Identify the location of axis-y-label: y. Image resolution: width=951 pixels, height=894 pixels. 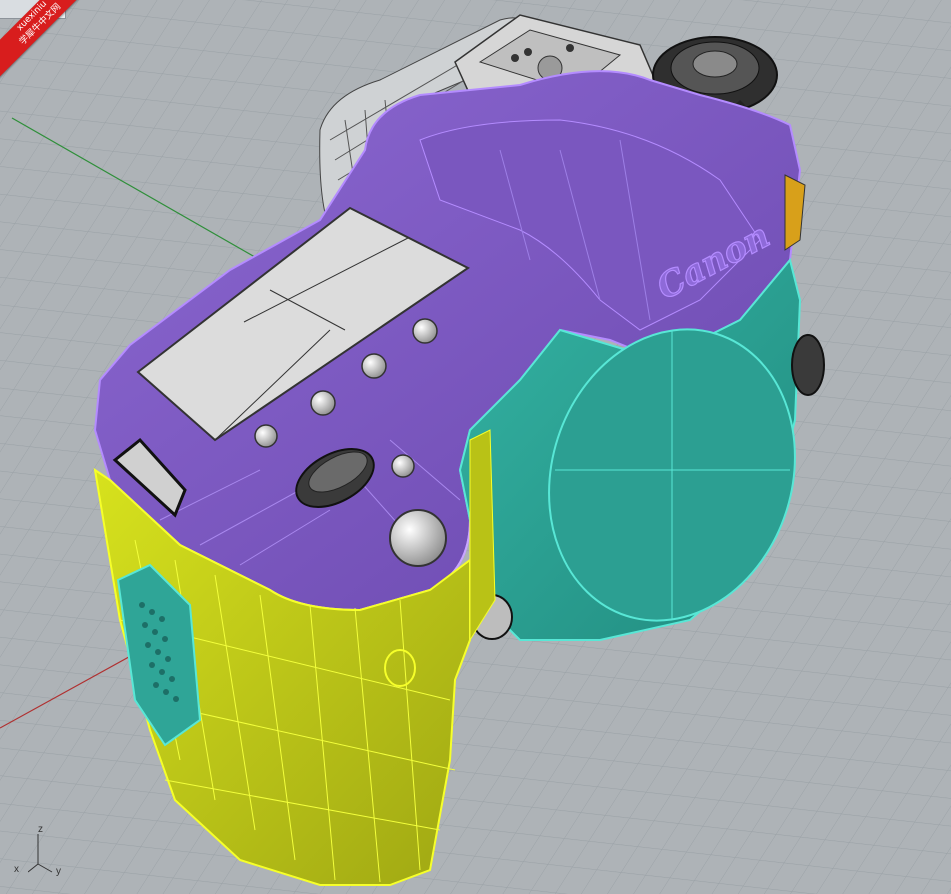
(58, 871).